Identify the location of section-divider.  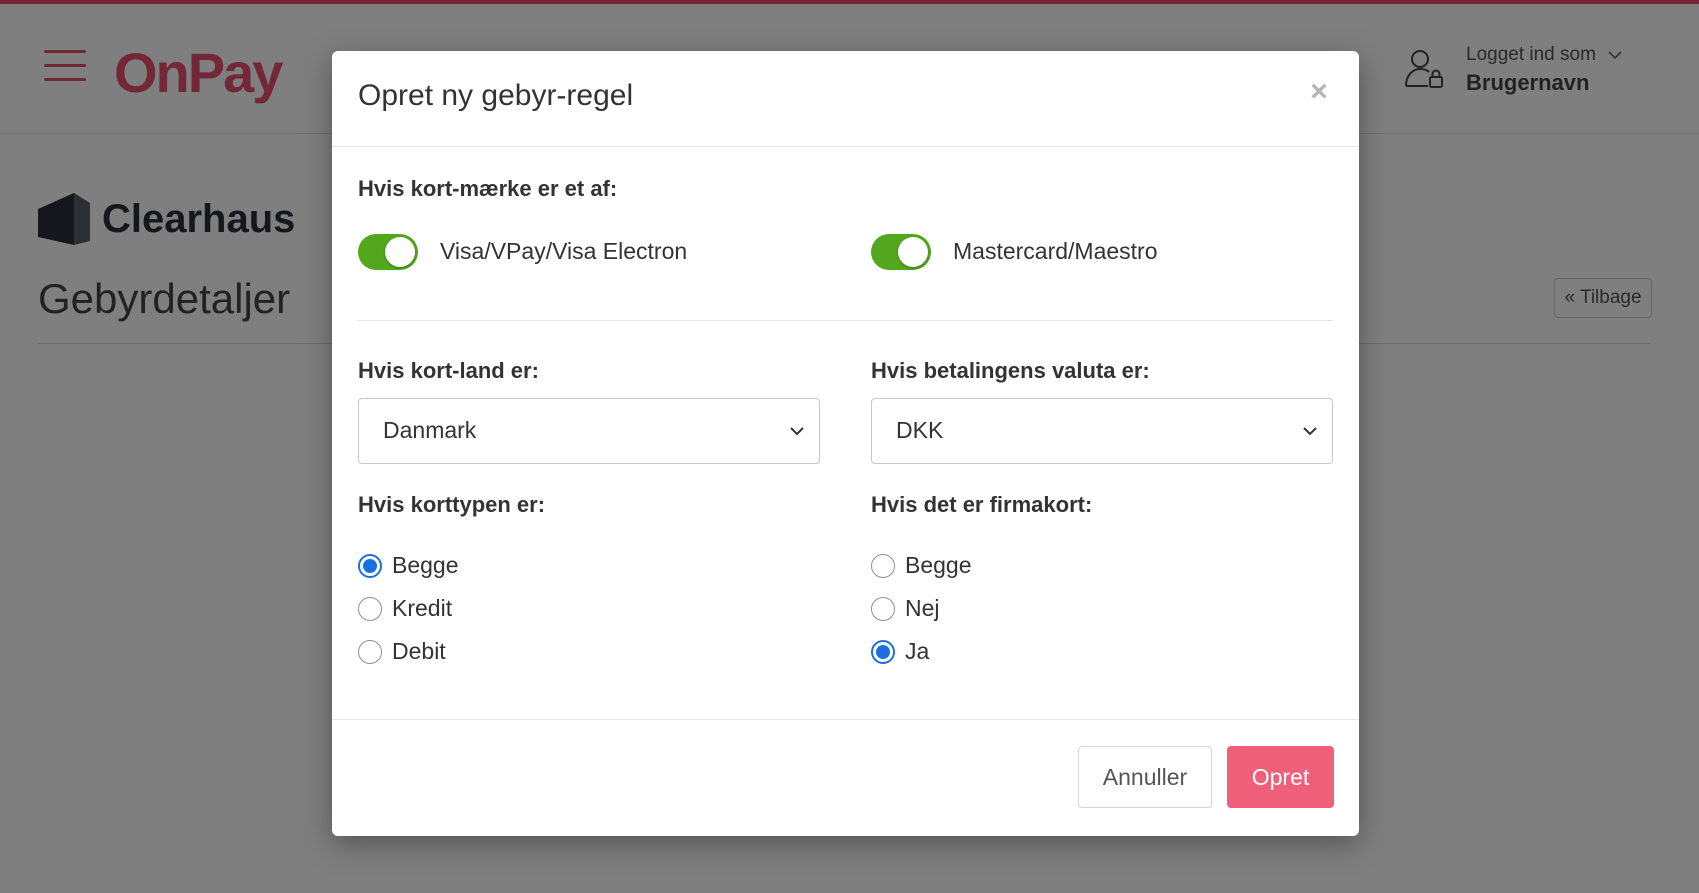
(845, 320).